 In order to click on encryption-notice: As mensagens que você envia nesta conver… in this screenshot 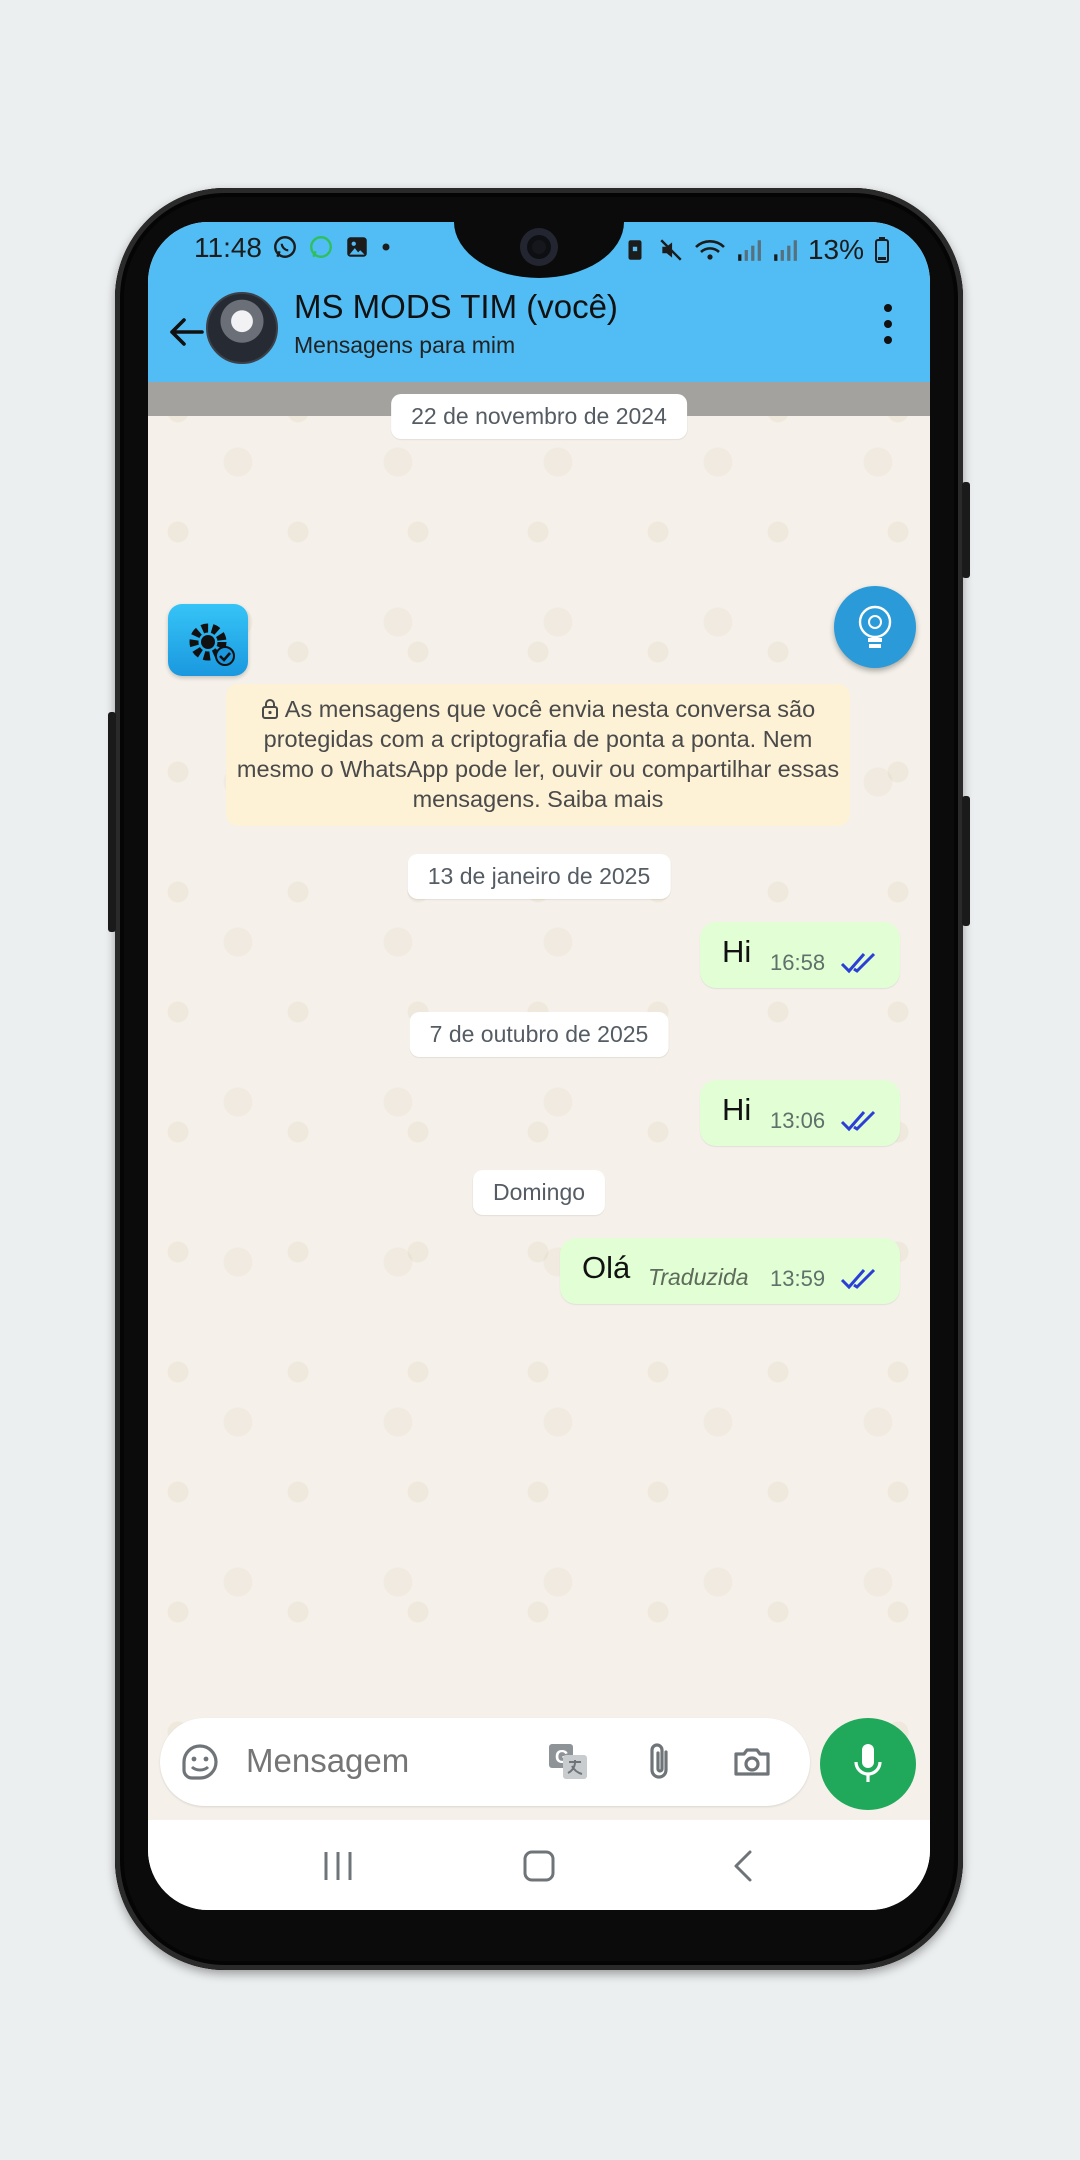, I will do `click(538, 755)`.